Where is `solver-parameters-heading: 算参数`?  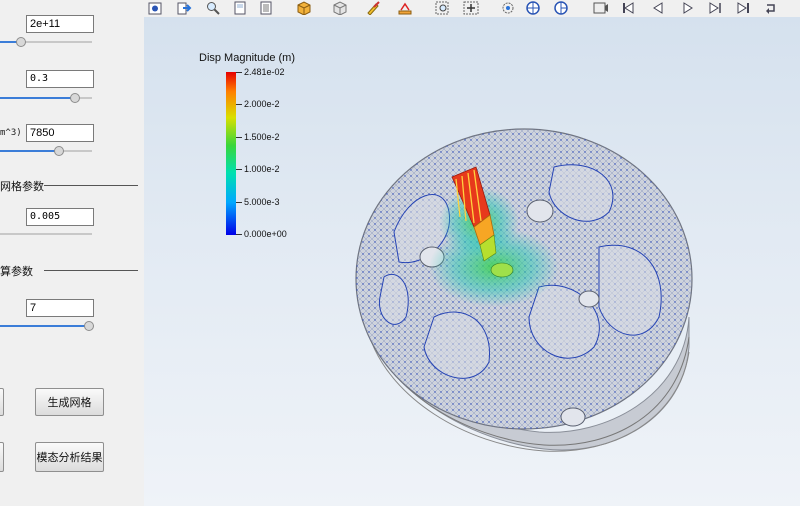 solver-parameters-heading: 算参数 is located at coordinates (16, 271).